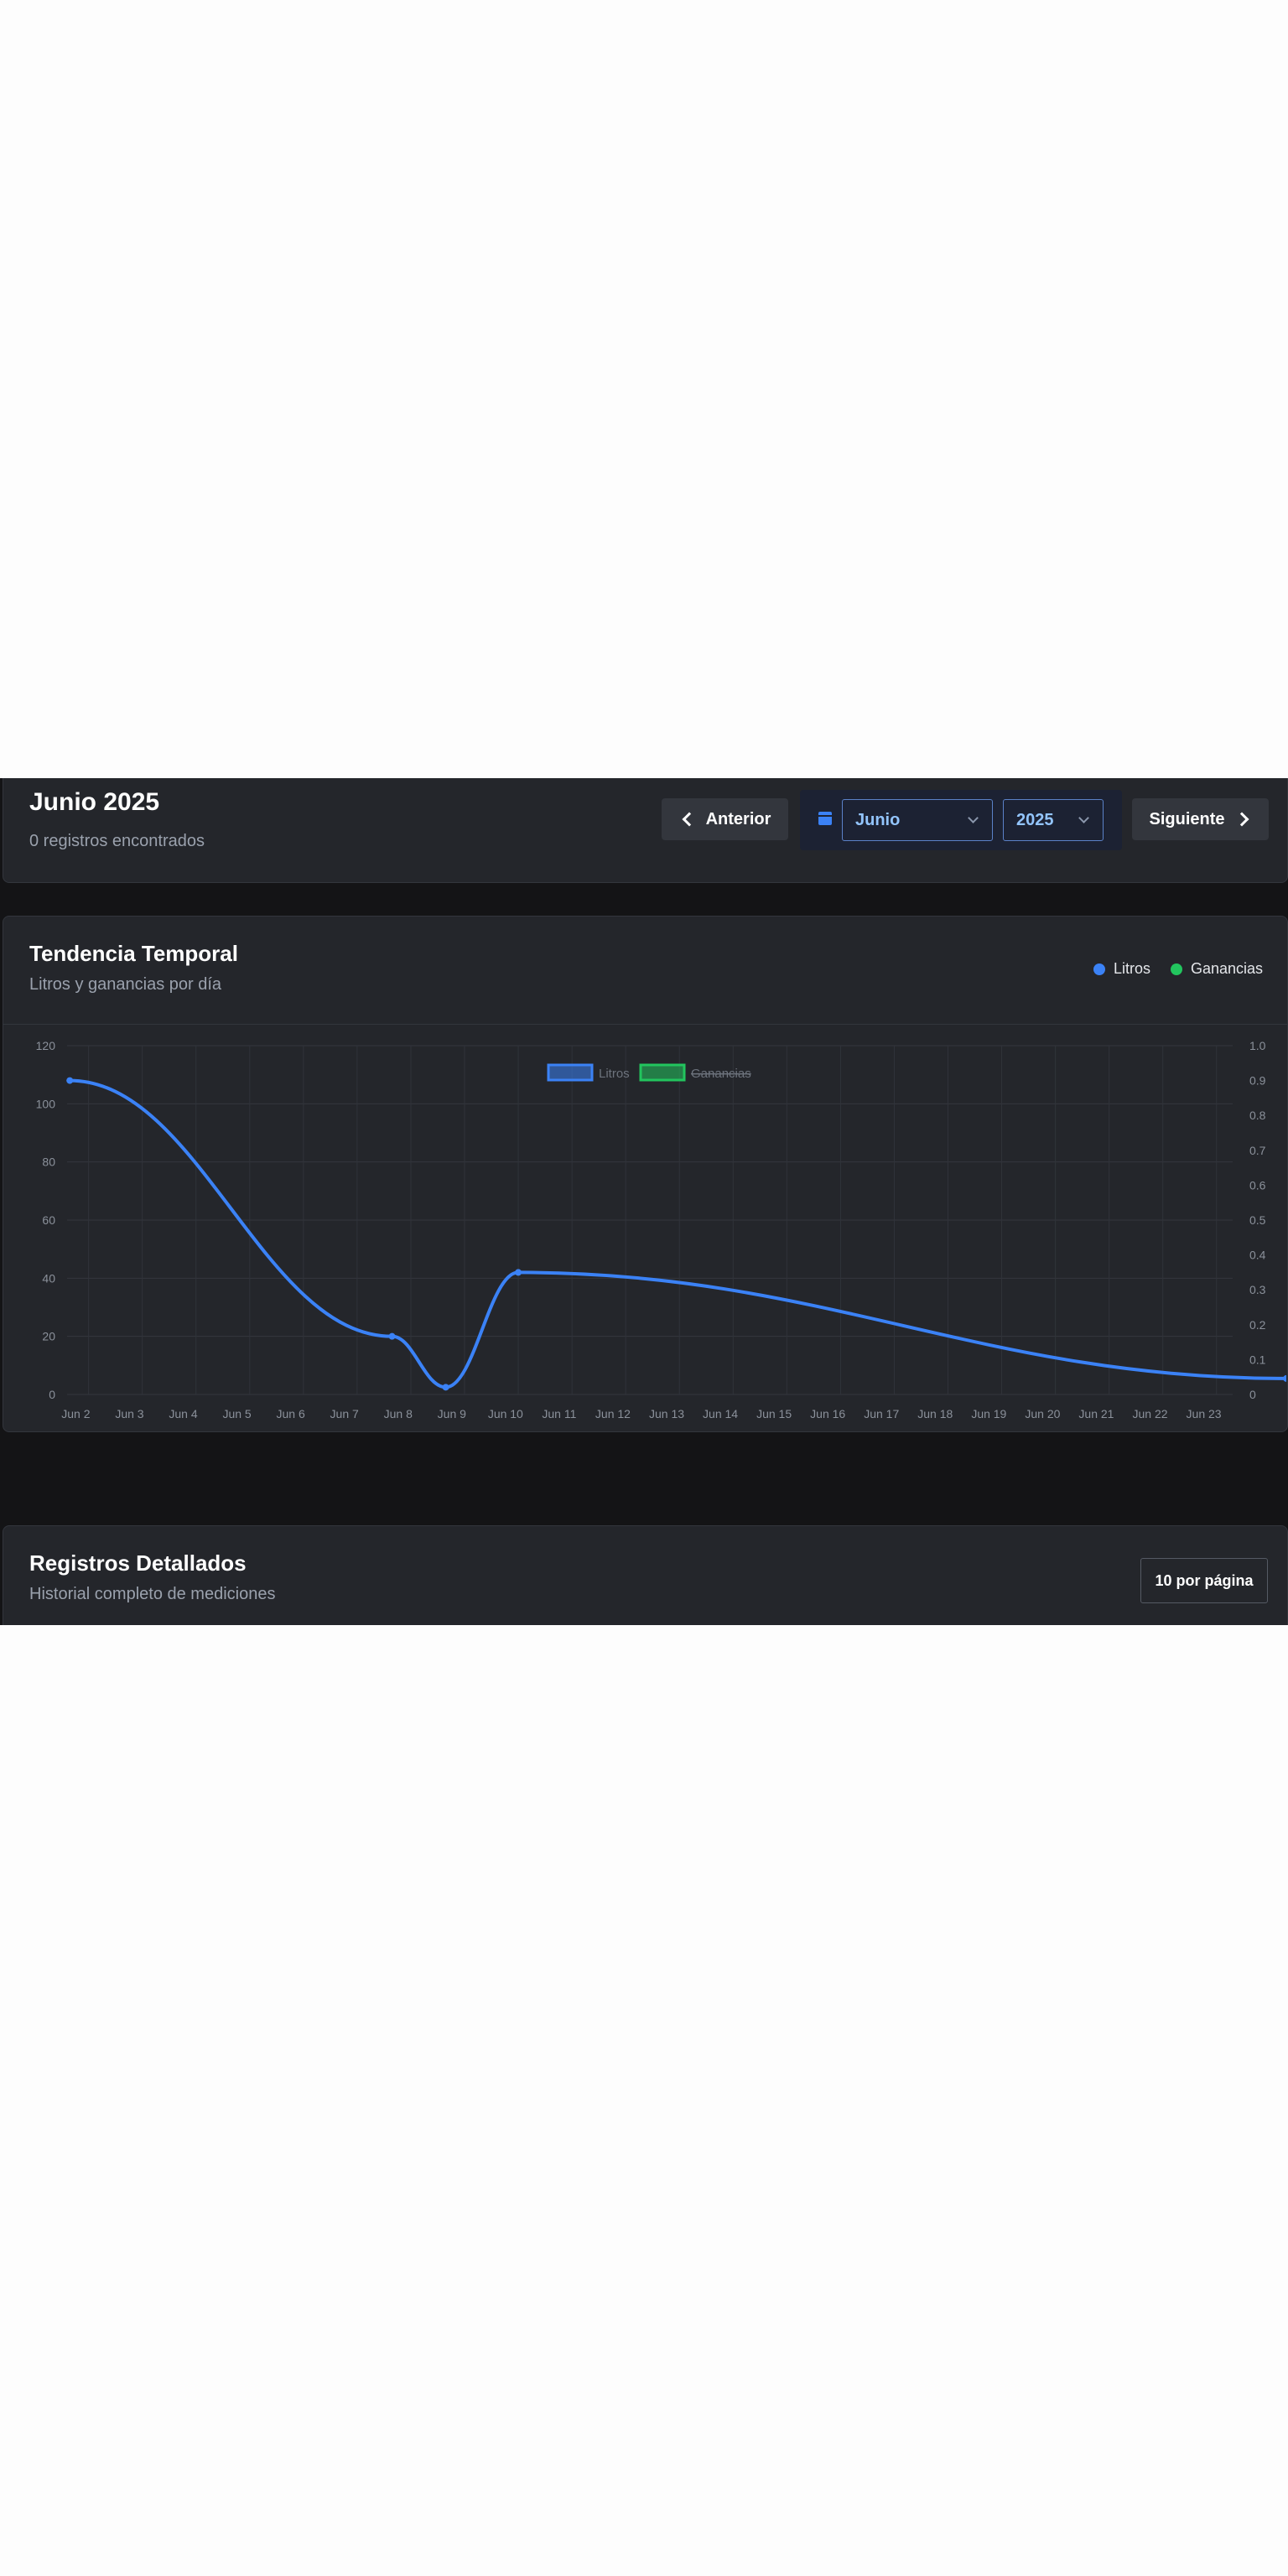  Describe the element at coordinates (827, 1413) in the screenshot. I see `x-tick-label: Jun 16` at that location.